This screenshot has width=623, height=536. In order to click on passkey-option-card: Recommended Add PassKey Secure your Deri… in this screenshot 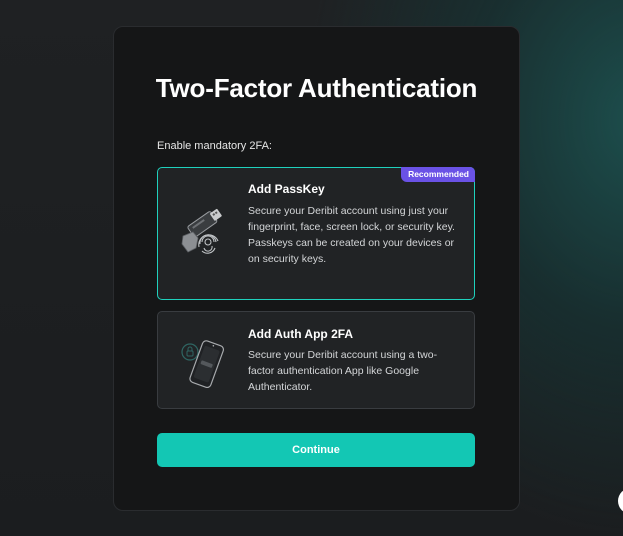, I will do `click(316, 233)`.